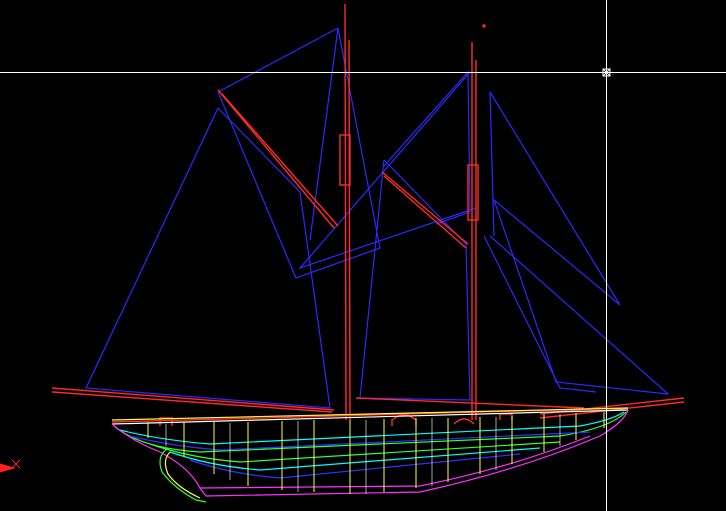 The height and width of the screenshot is (511, 726). Describe the element at coordinates (484, 26) in the screenshot. I see `masthead-light` at that location.